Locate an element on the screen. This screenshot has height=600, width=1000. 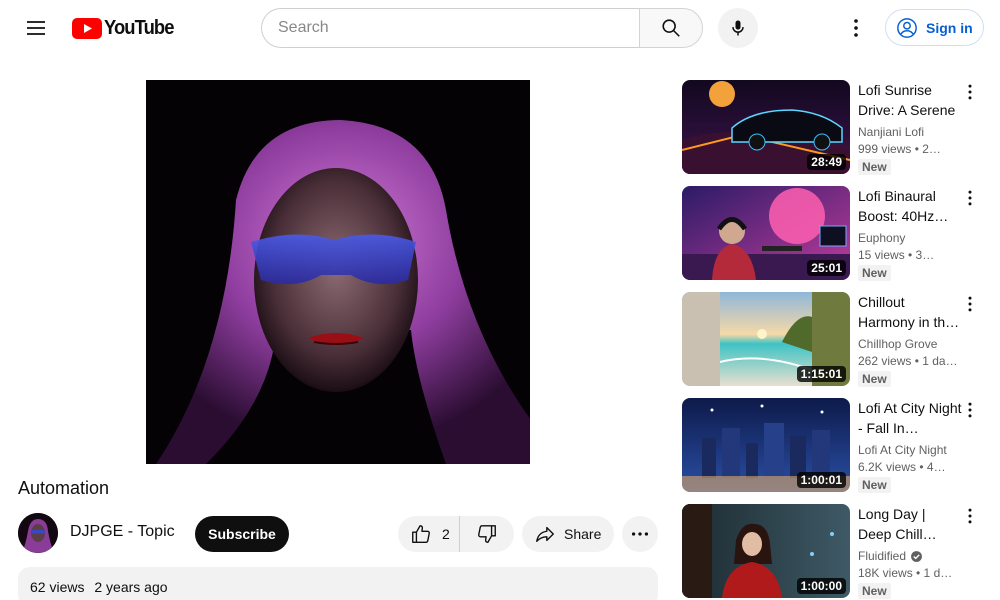
recommendation-channel: Lofi At City Night is located at coordinates (910, 450).